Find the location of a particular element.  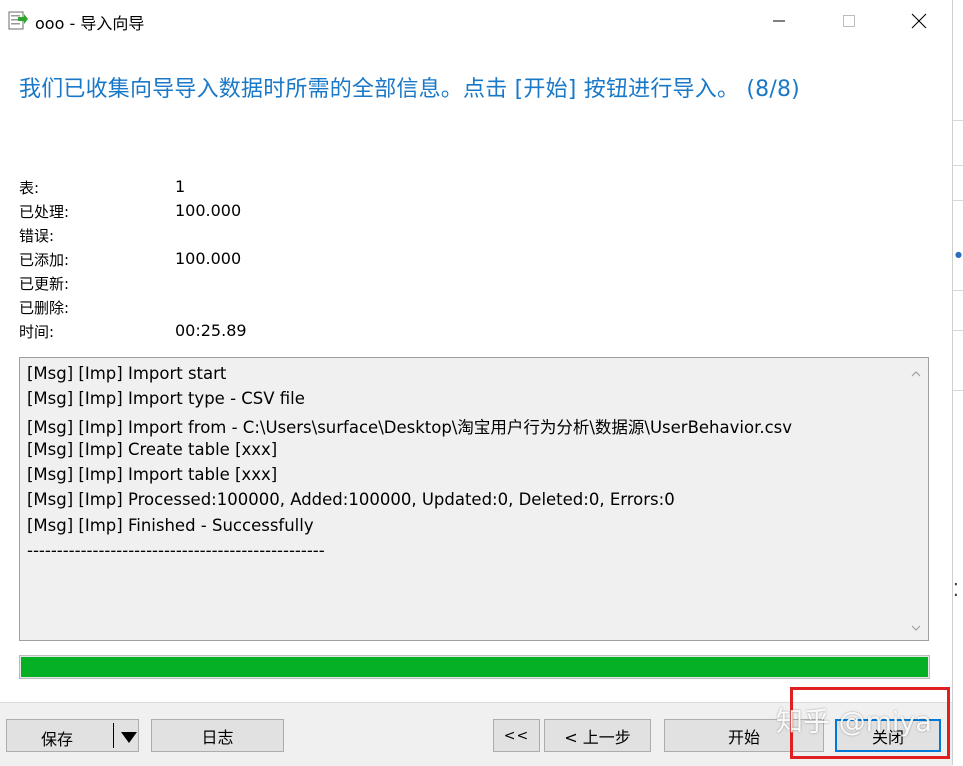

log-line: [Msg] [Imp] Import start is located at coordinates (127, 373).